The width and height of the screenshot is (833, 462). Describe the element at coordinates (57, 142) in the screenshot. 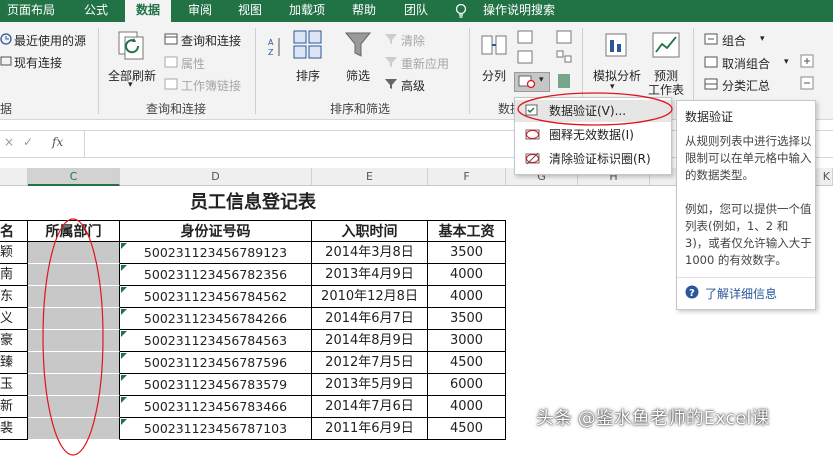

I see `insert-function-icon: fx` at that location.